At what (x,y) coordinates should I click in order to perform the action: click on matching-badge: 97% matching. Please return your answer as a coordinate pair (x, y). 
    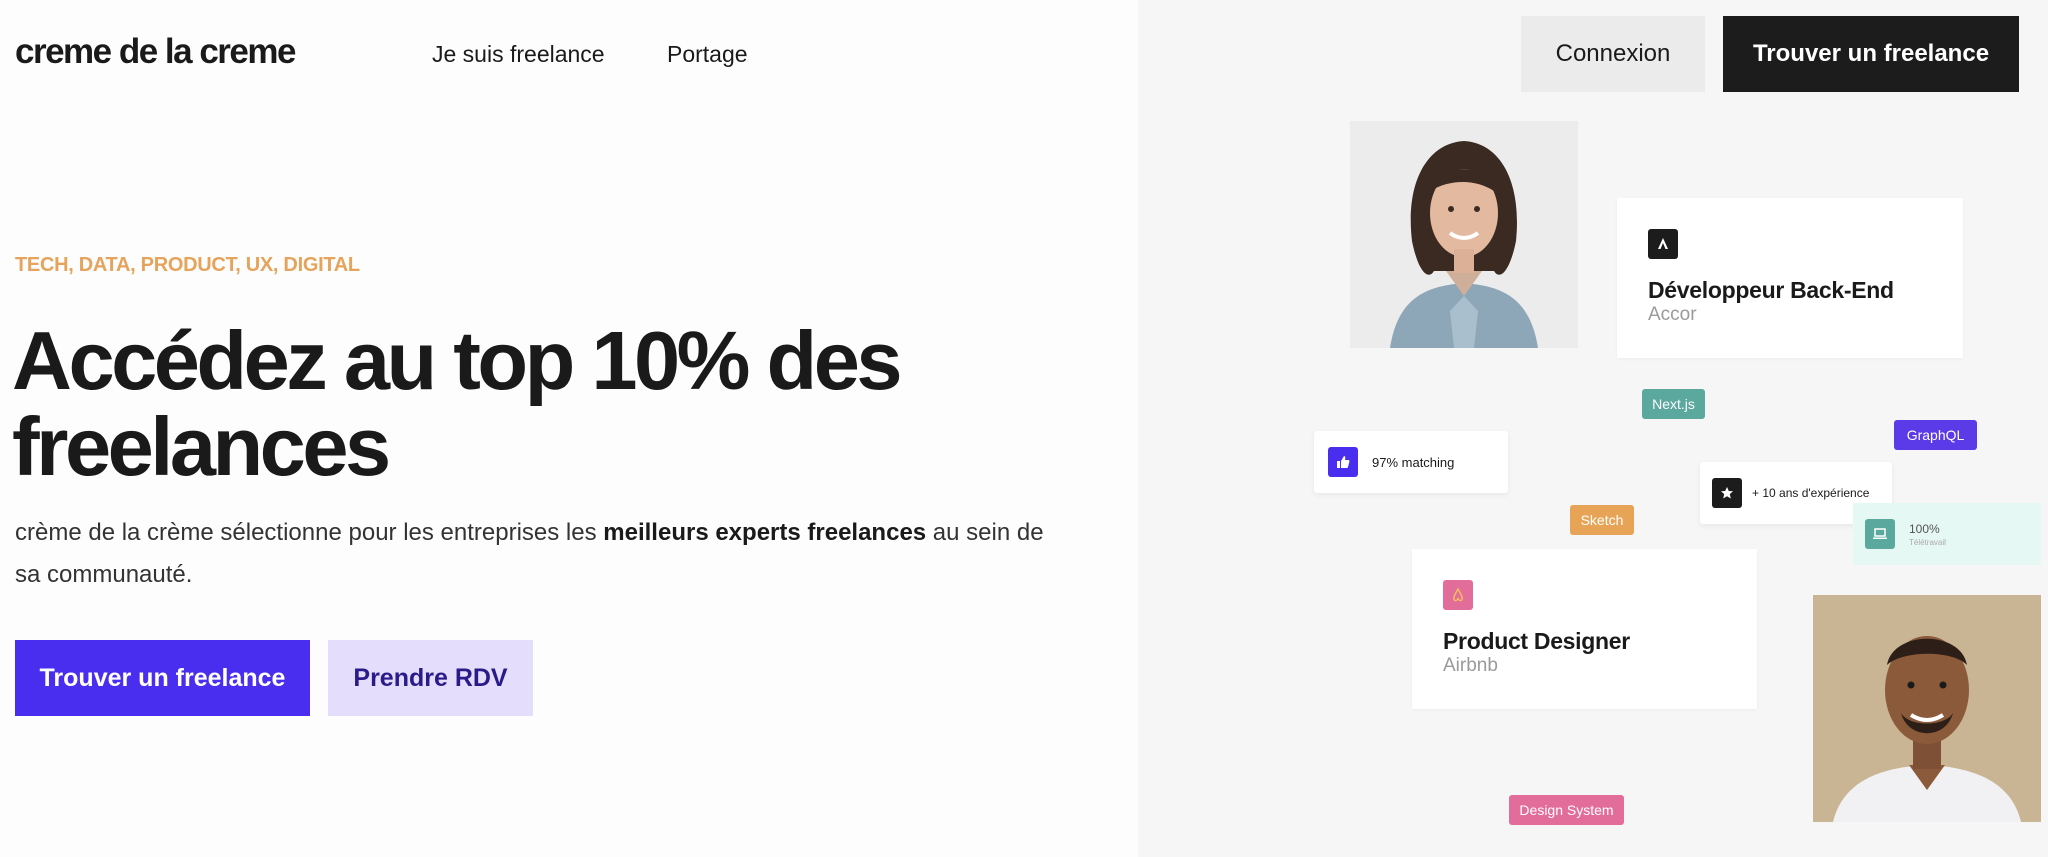
    Looking at the image, I should click on (1411, 462).